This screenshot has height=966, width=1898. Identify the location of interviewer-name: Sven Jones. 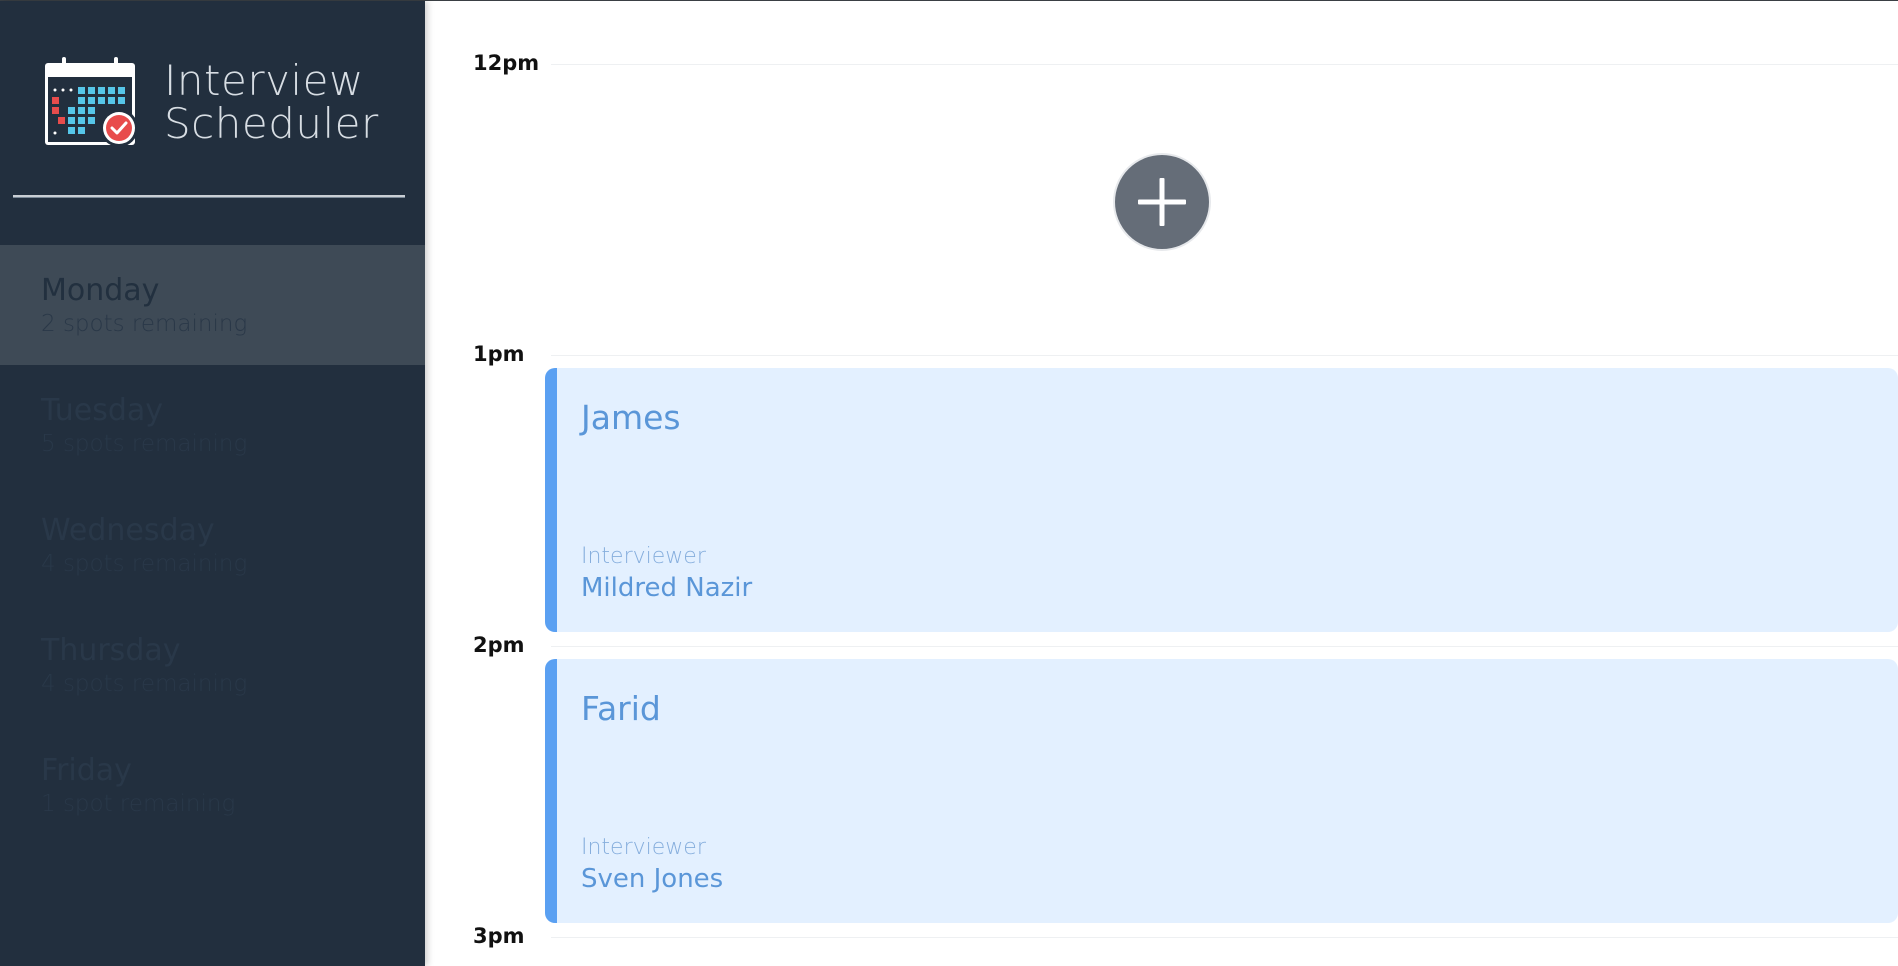
(652, 879).